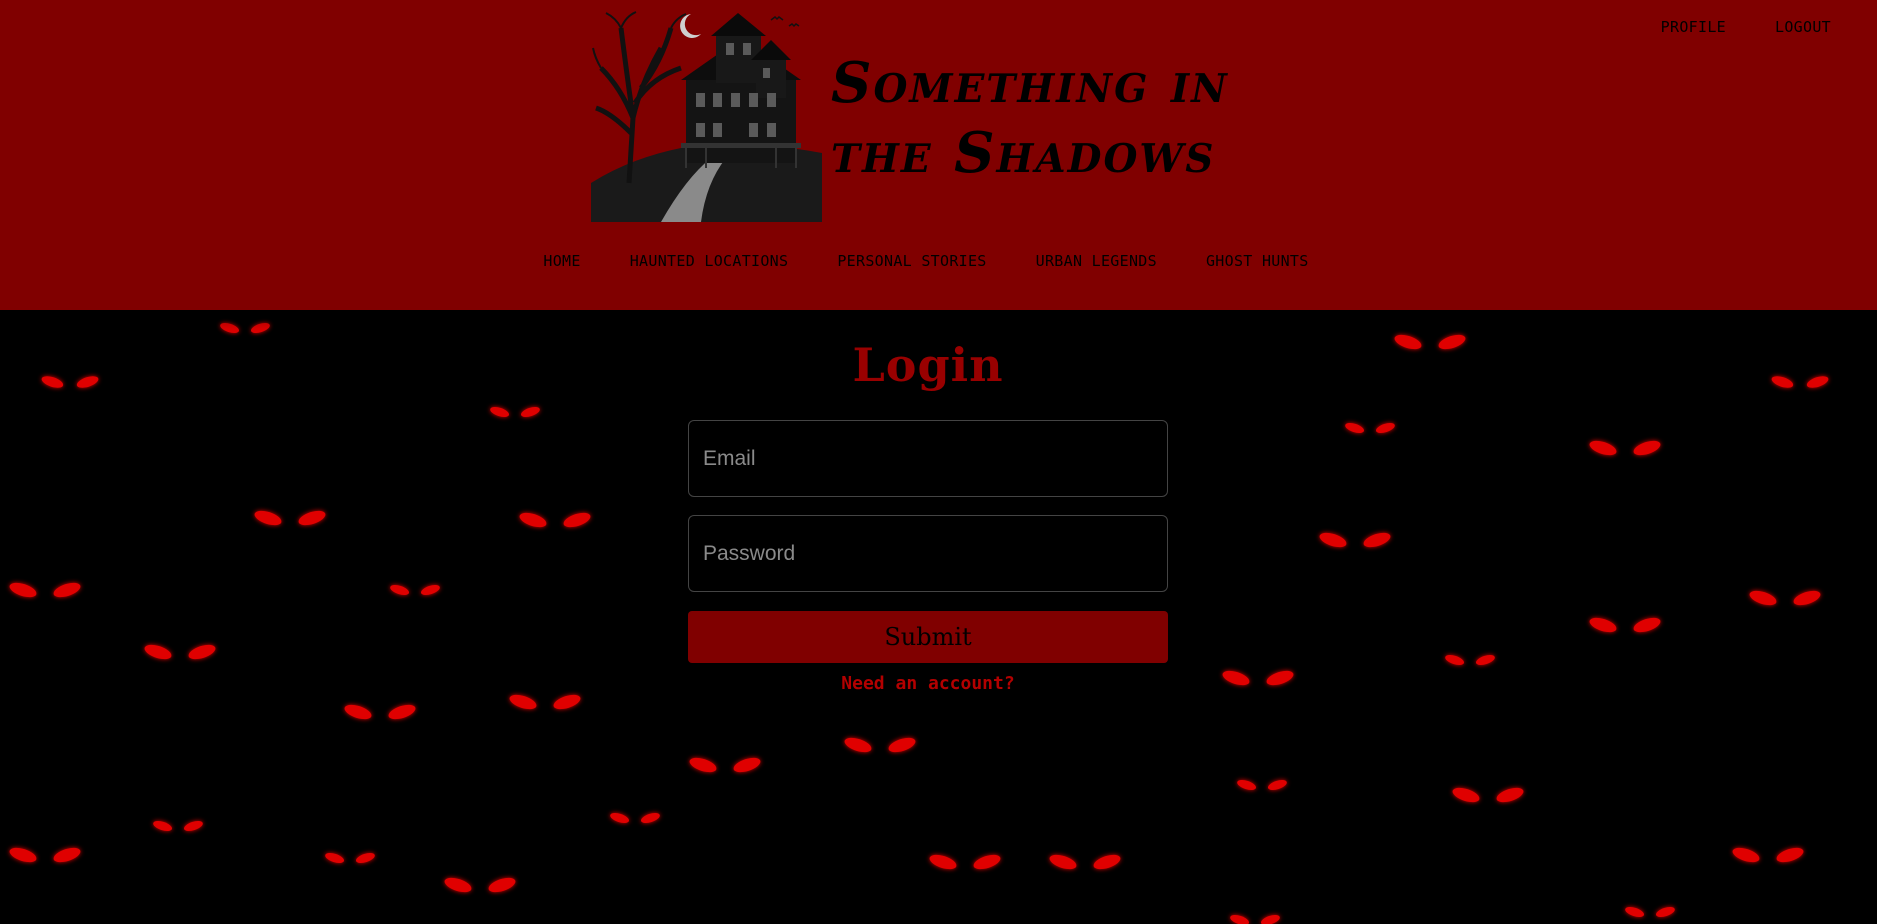  I want to click on site-logo: Something in the Shadows, so click(941, 115).